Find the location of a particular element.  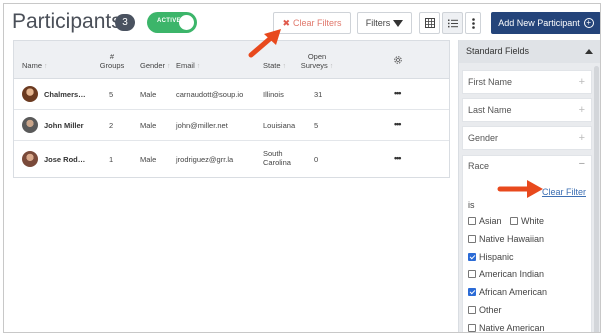

minus-icon: − is located at coordinates (582, 164).